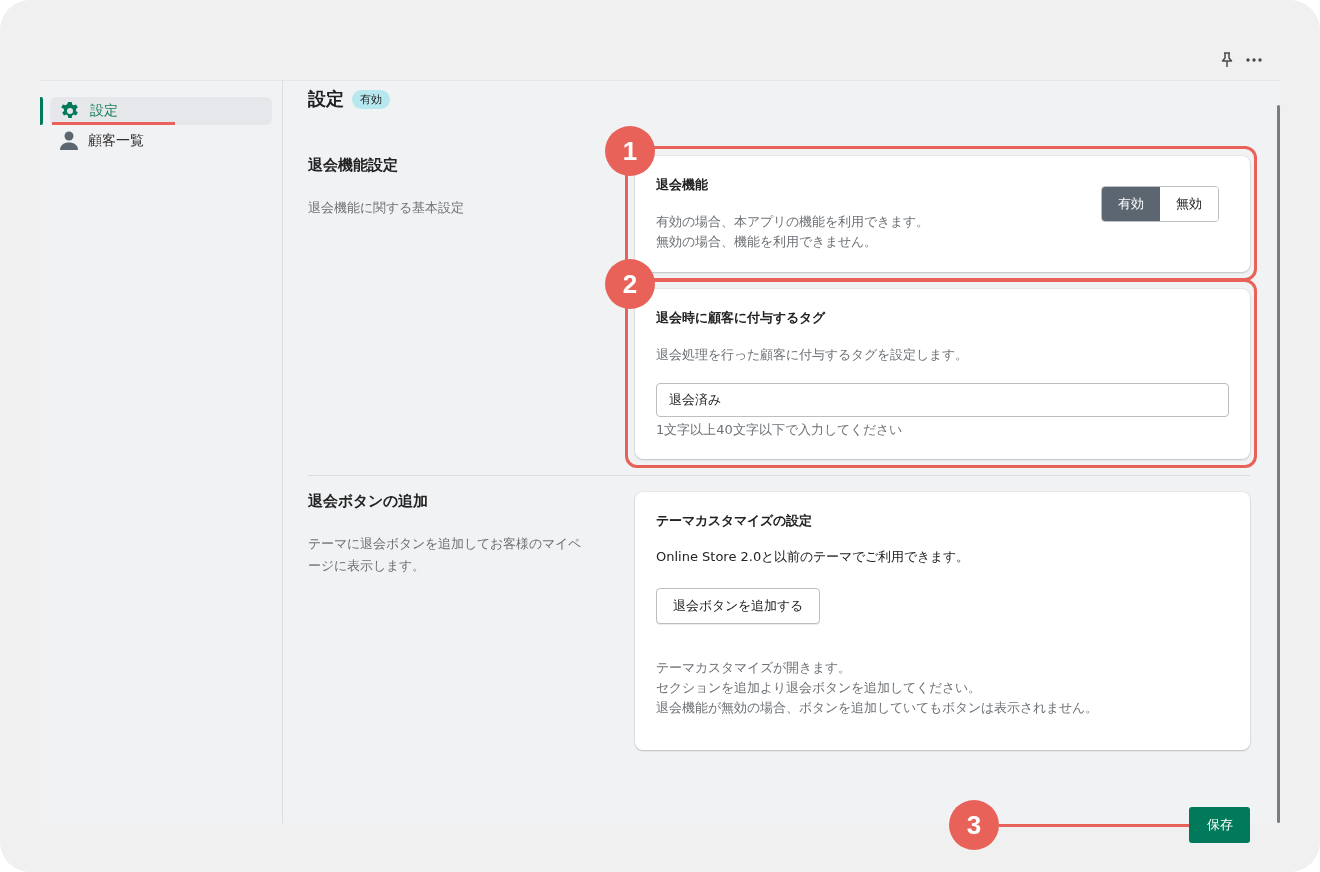 Image resolution: width=1320 pixels, height=872 pixels. Describe the element at coordinates (69, 141) in the screenshot. I see `person-icon` at that location.